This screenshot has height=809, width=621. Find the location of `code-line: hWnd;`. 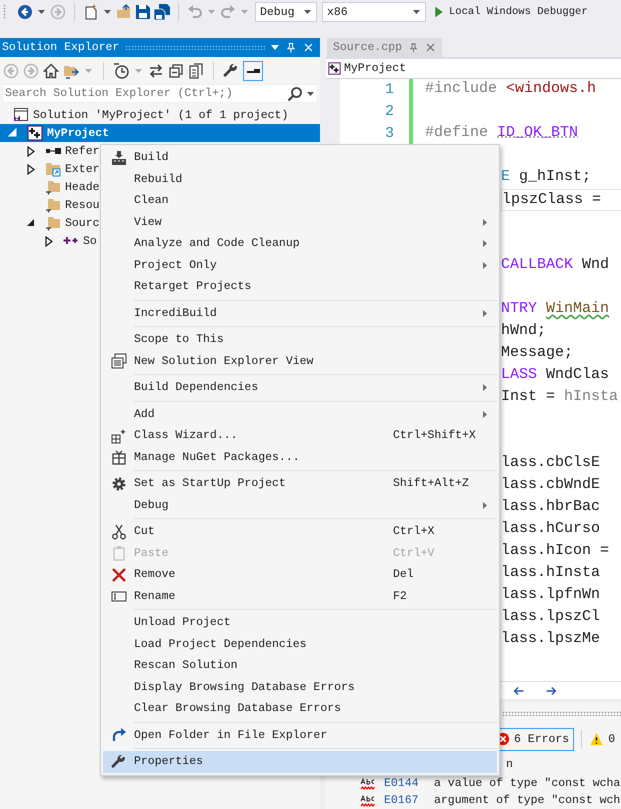

code-line: hWnd; is located at coordinates (524, 331).